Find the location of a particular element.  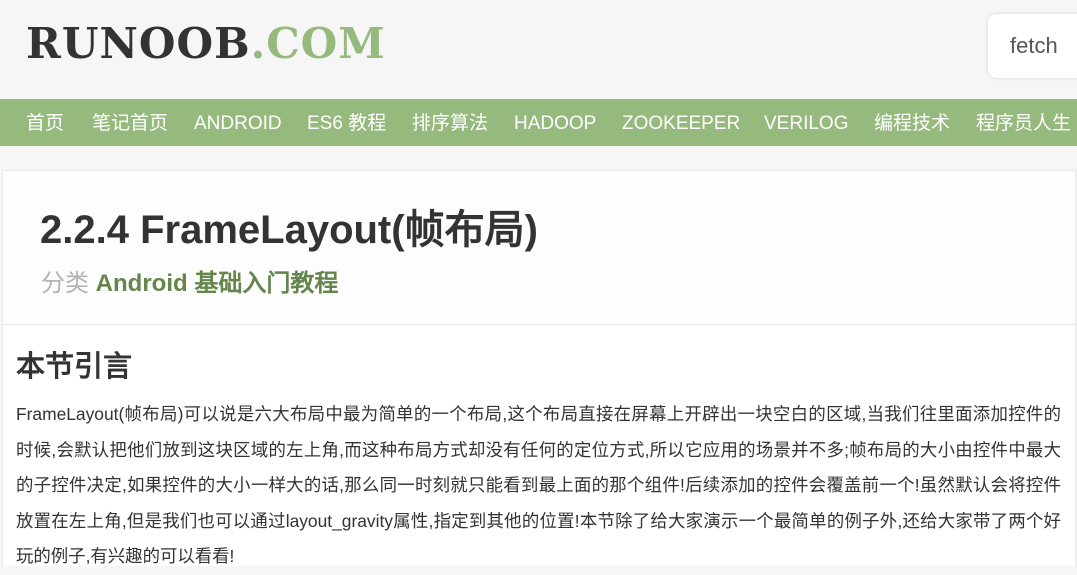

nav-item-programming: 编程技术 is located at coordinates (912, 122).